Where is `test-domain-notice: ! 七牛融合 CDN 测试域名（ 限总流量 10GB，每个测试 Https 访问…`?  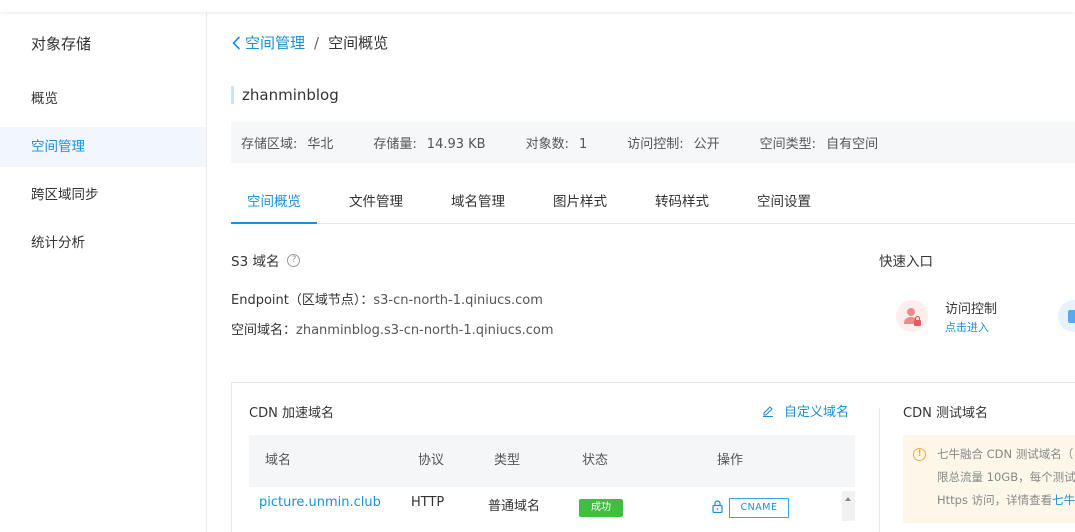
test-domain-notice: ! 七牛融合 CDN 测试域名（ 限总流量 10GB，每个测试 Https 访问… is located at coordinates (989, 479).